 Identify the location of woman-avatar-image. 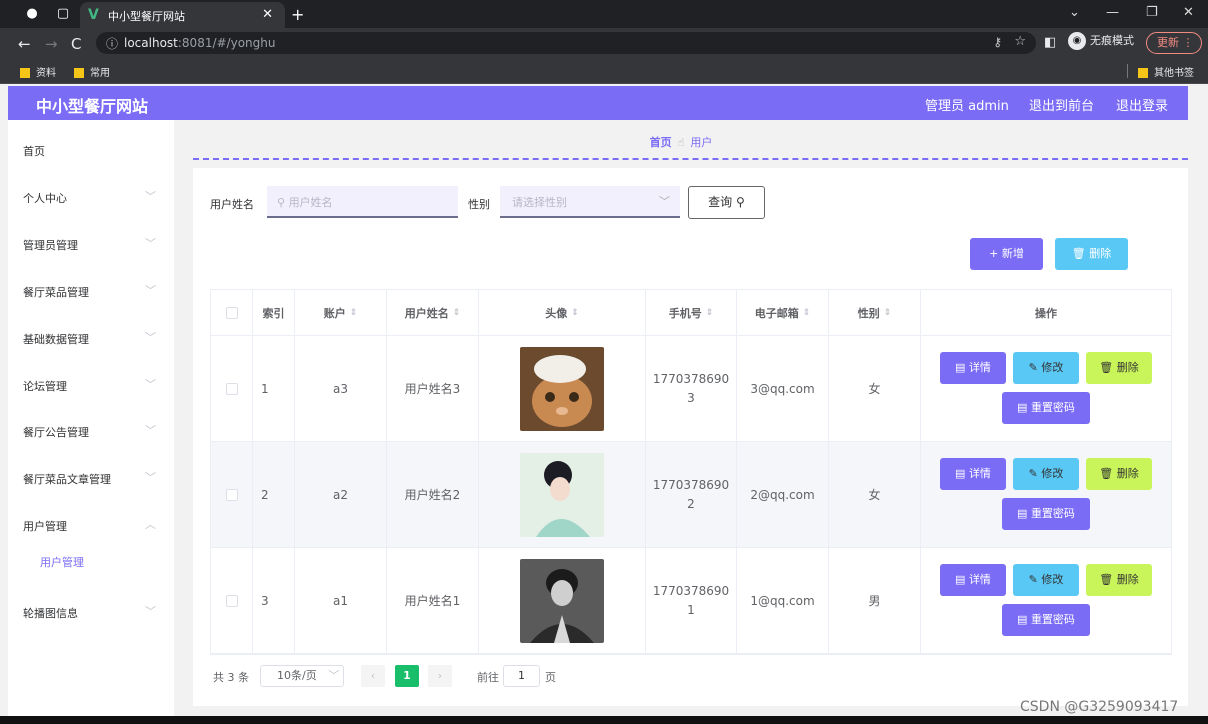
(562, 494).